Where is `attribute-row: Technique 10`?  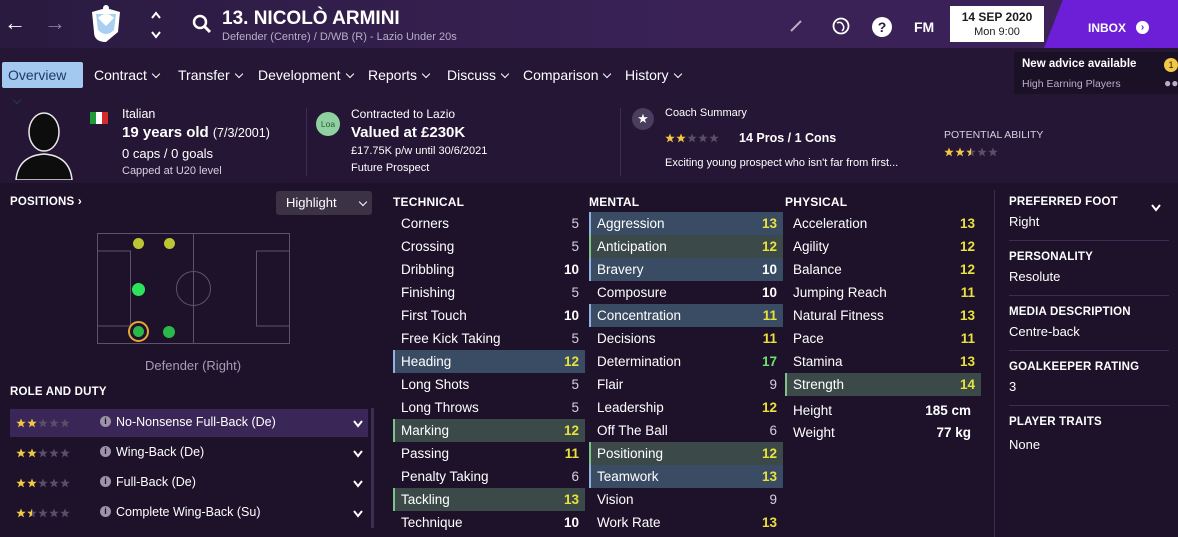
attribute-row: Technique 10 is located at coordinates (489, 522).